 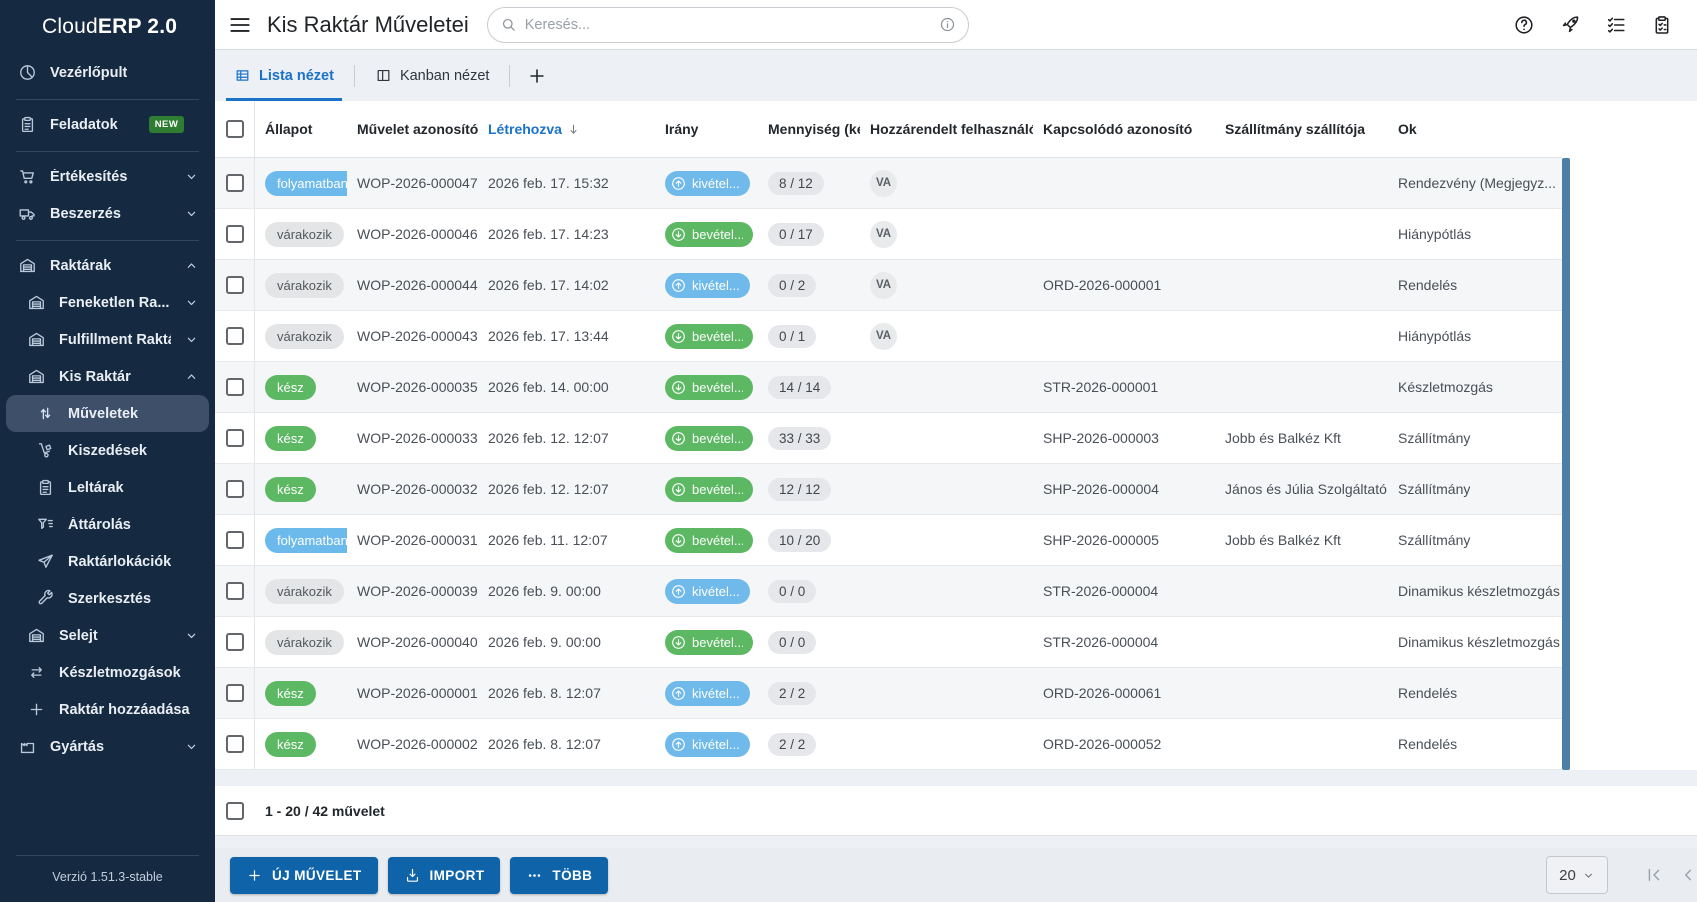 I want to click on sidebar-item-muveletek: Műveletek, so click(x=107, y=413).